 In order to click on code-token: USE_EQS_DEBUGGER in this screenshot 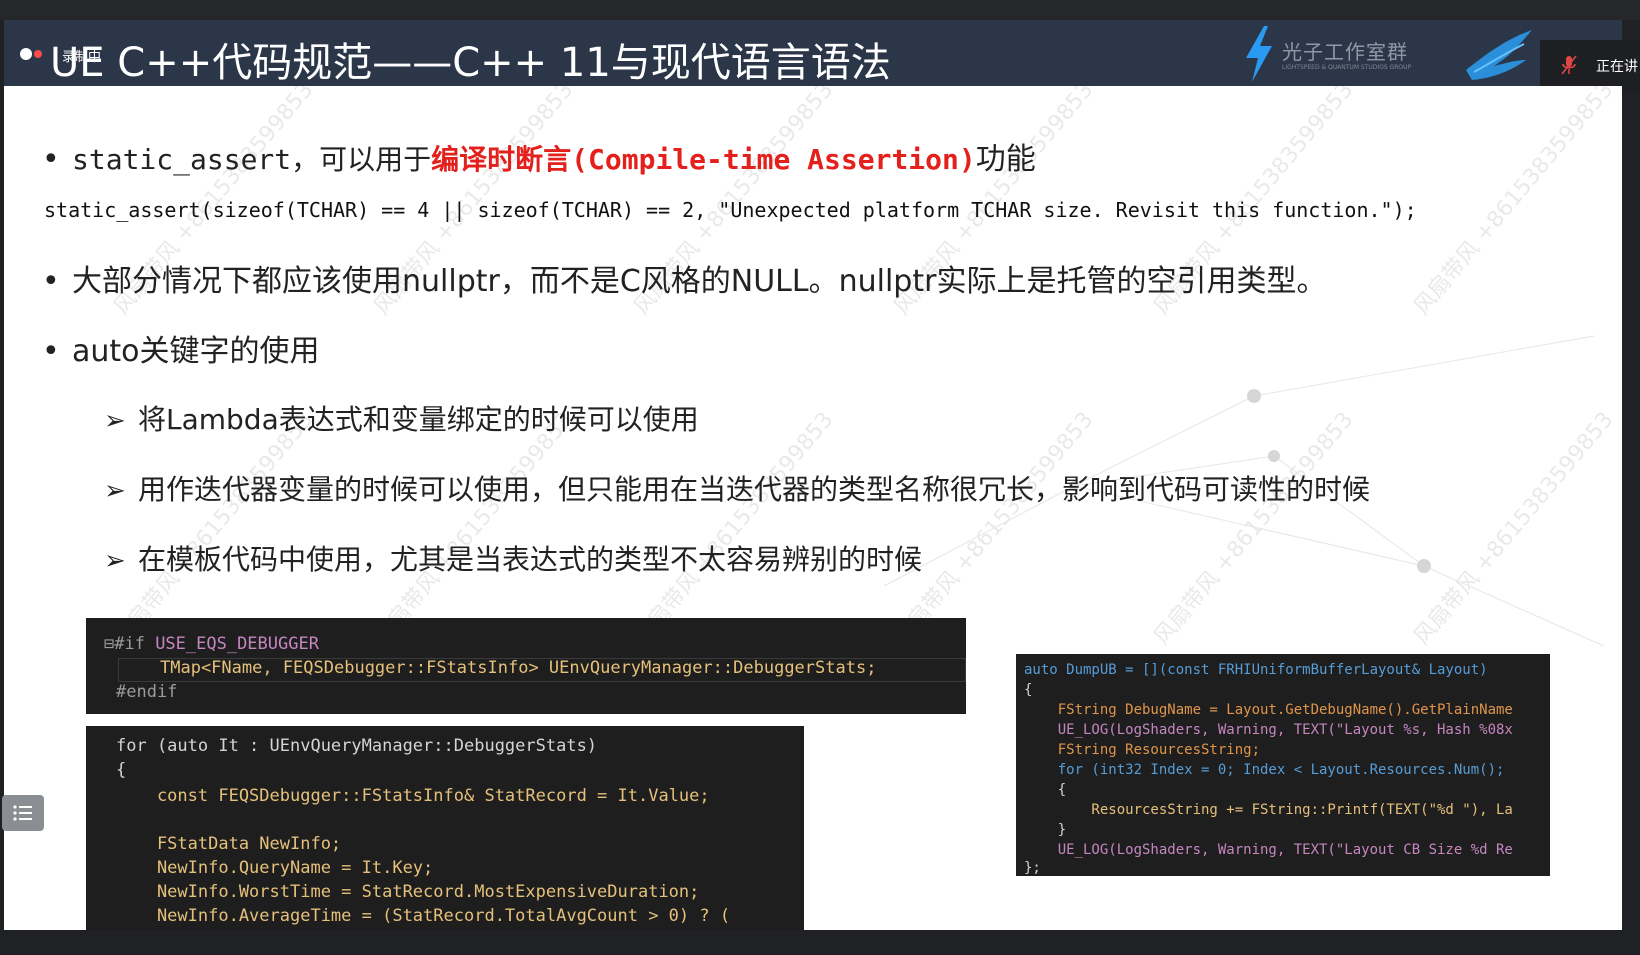, I will do `click(237, 644)`.